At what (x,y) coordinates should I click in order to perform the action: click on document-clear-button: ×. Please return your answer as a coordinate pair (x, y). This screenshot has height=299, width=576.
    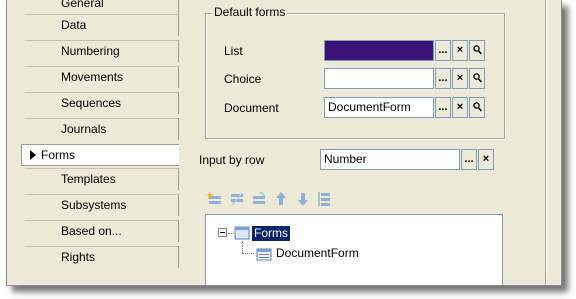
    Looking at the image, I should click on (460, 107).